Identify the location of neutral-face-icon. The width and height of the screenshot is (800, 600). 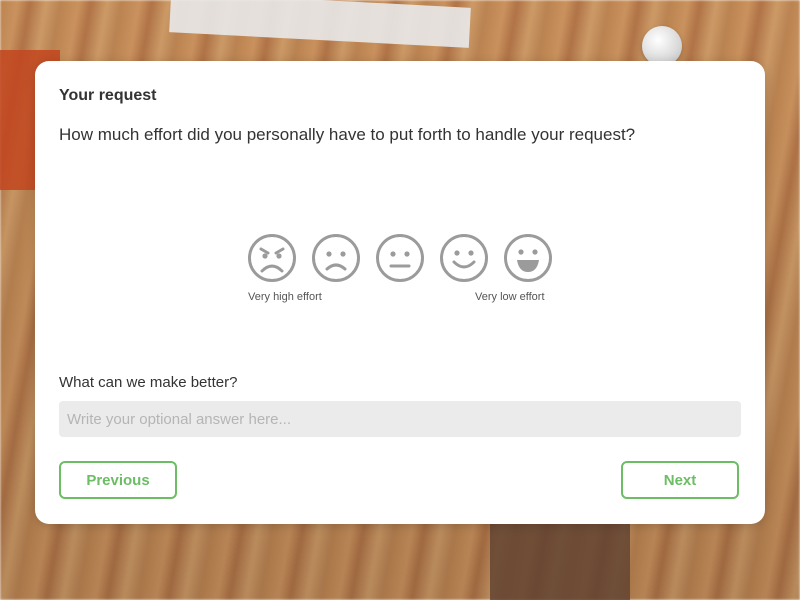
(400, 258).